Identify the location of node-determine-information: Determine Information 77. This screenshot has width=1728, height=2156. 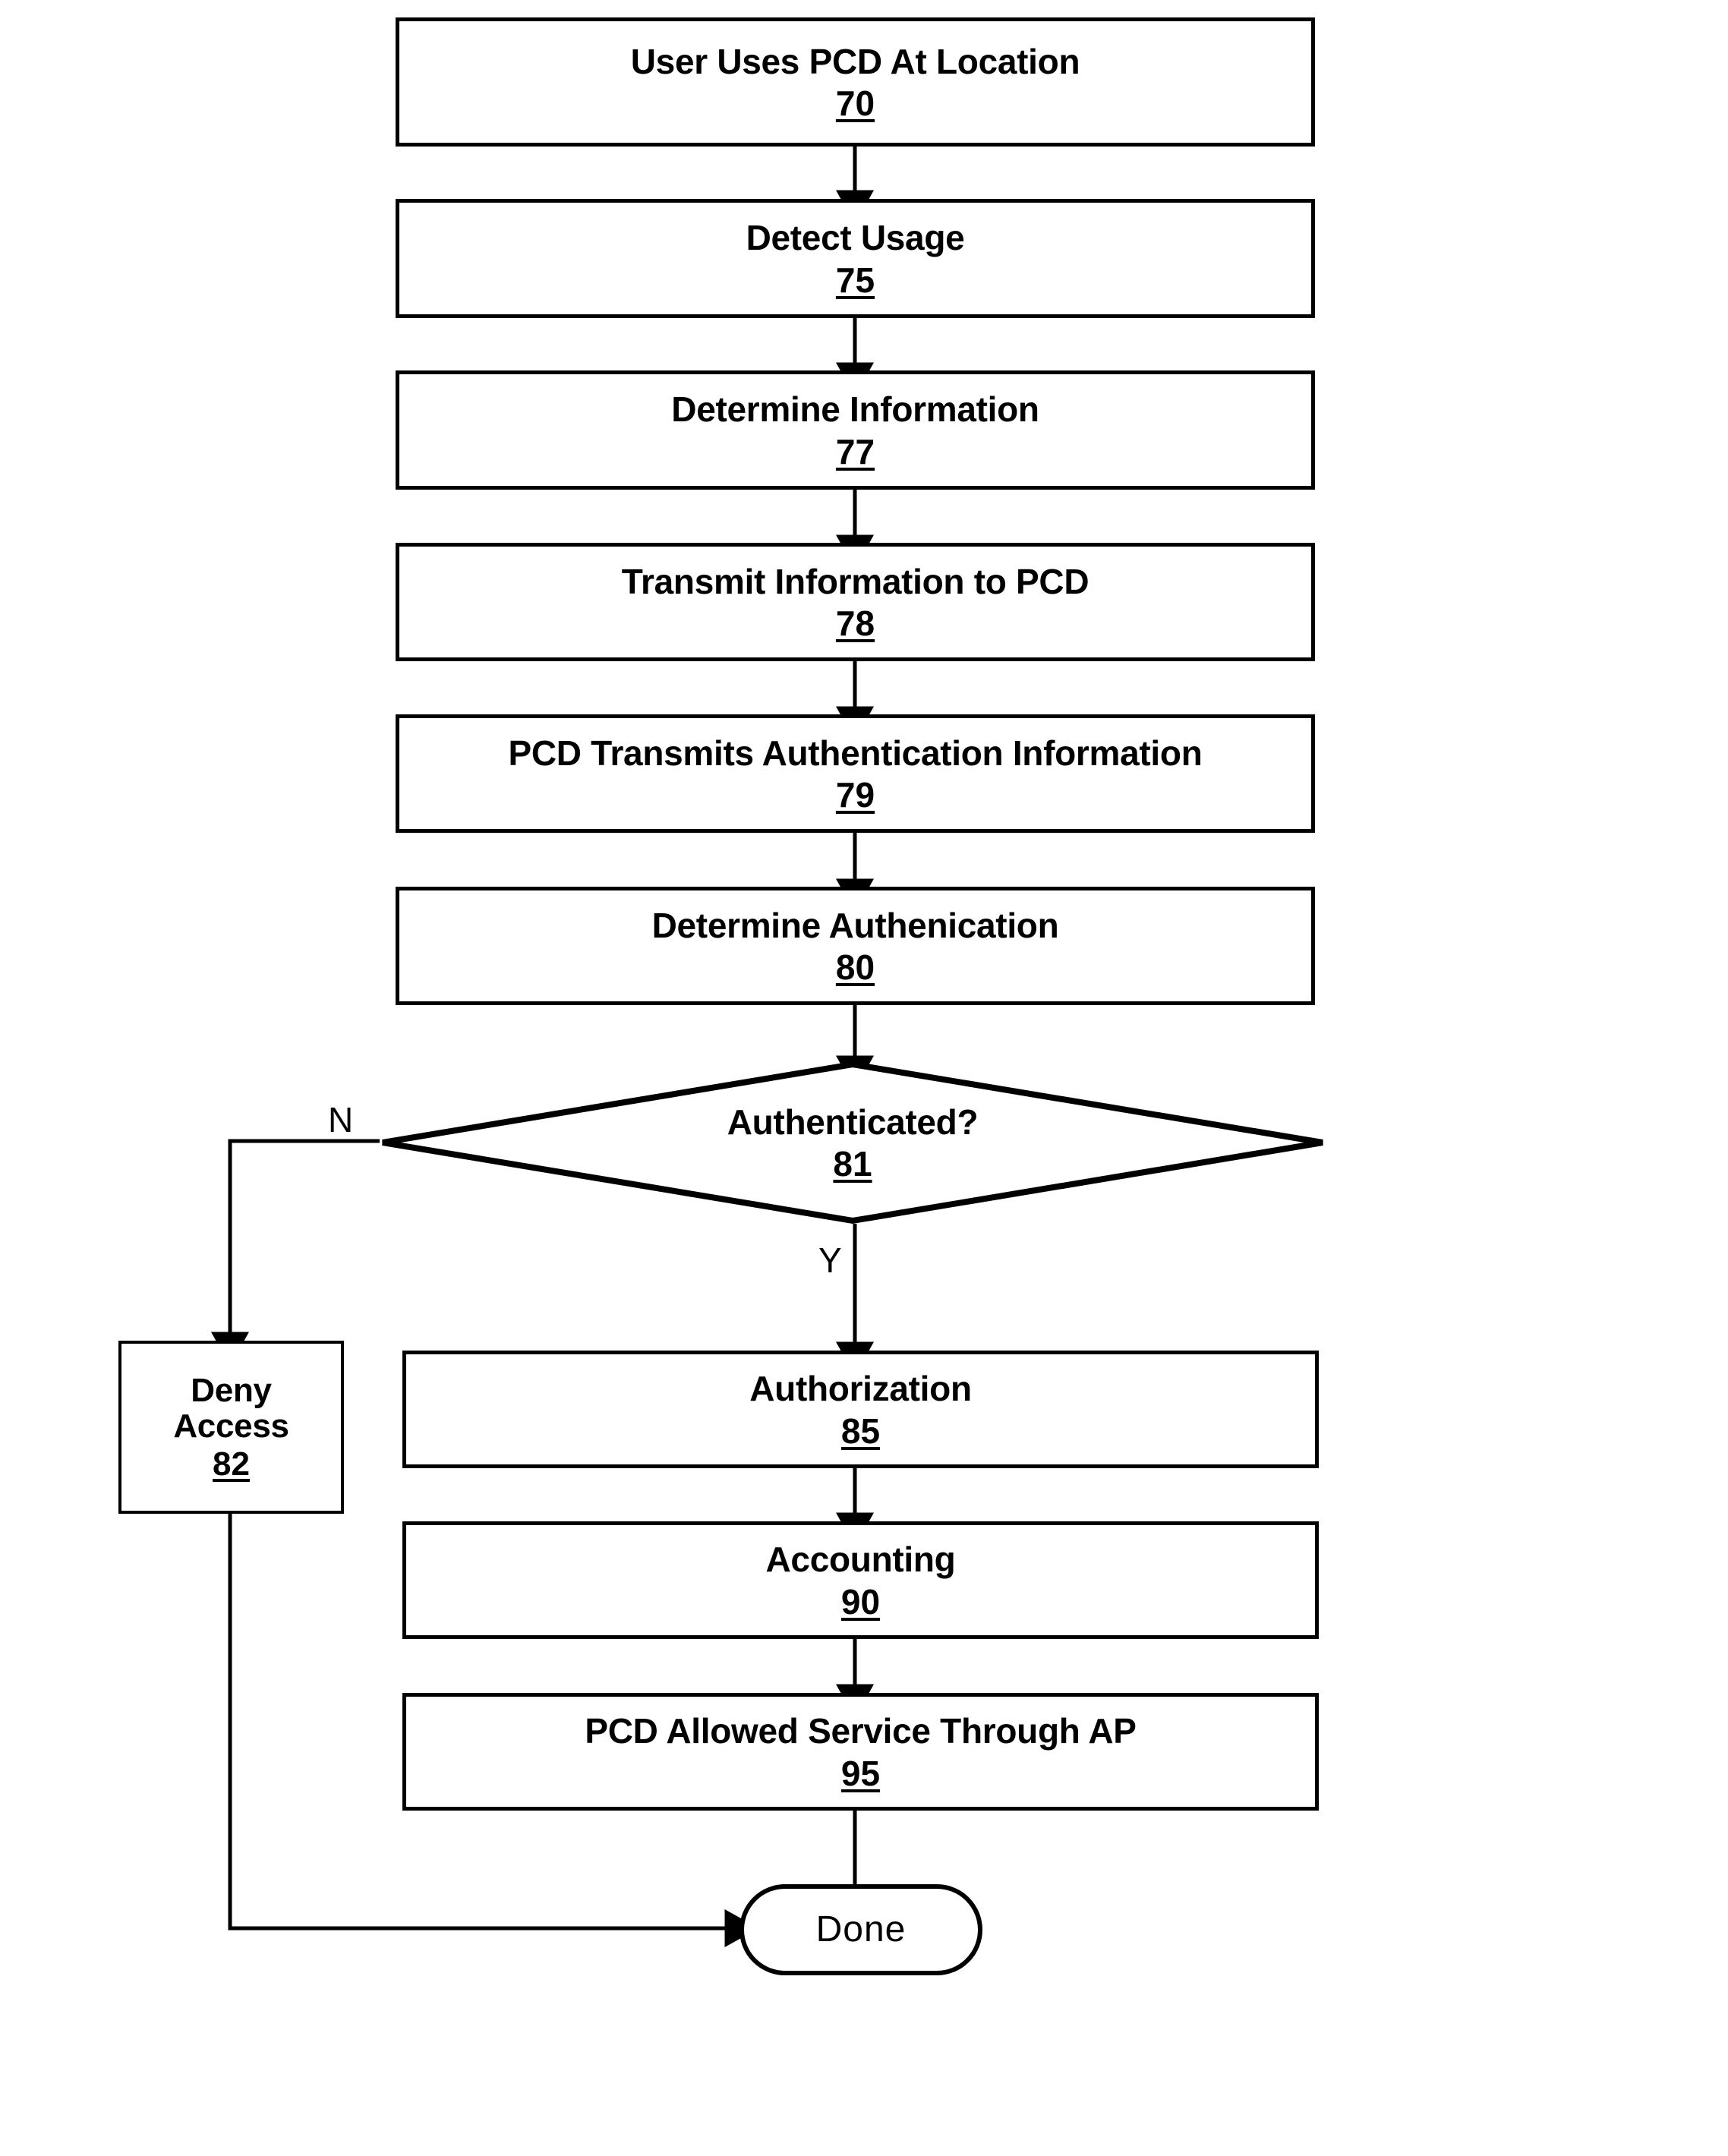
(855, 430).